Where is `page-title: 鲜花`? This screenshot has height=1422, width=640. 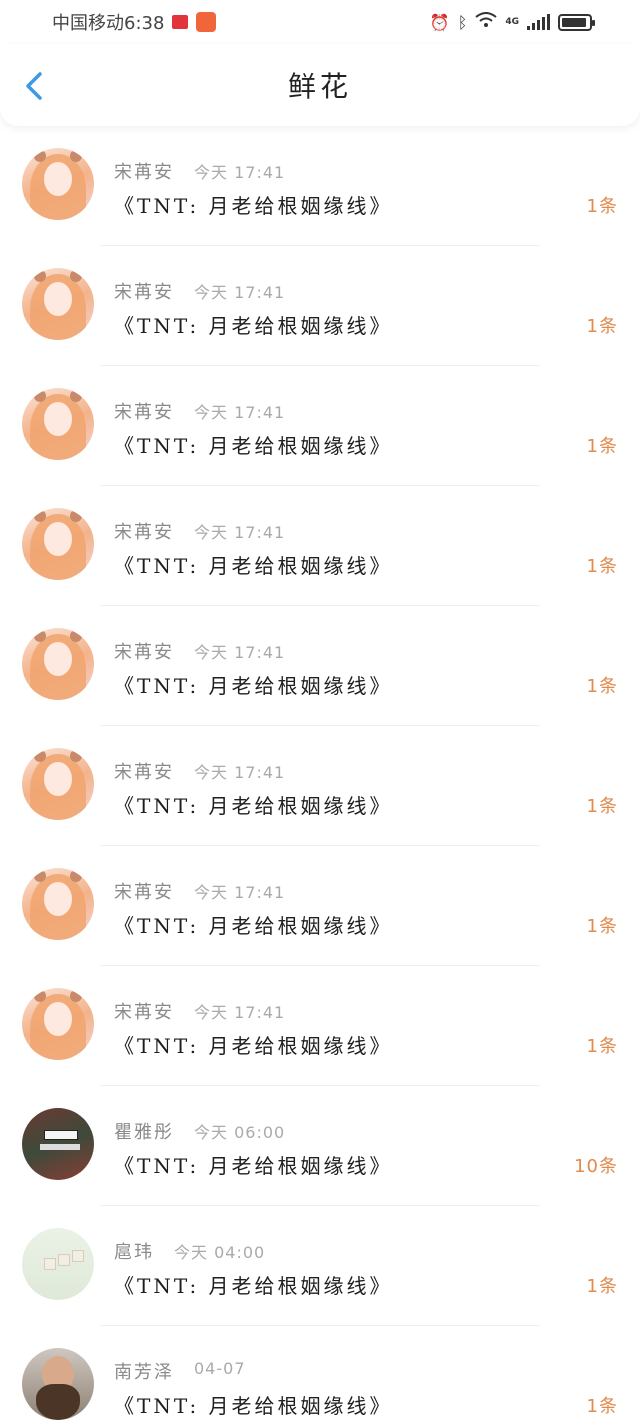
page-title: 鲜花 is located at coordinates (319, 86).